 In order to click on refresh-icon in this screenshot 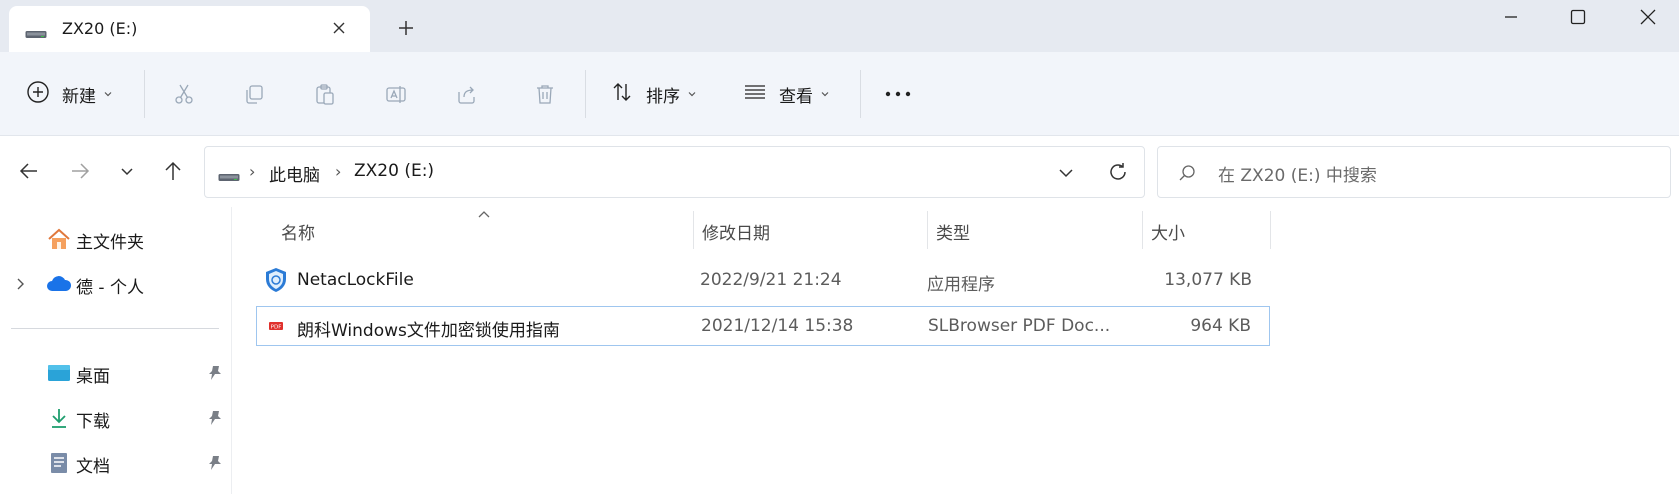, I will do `click(1118, 174)`.